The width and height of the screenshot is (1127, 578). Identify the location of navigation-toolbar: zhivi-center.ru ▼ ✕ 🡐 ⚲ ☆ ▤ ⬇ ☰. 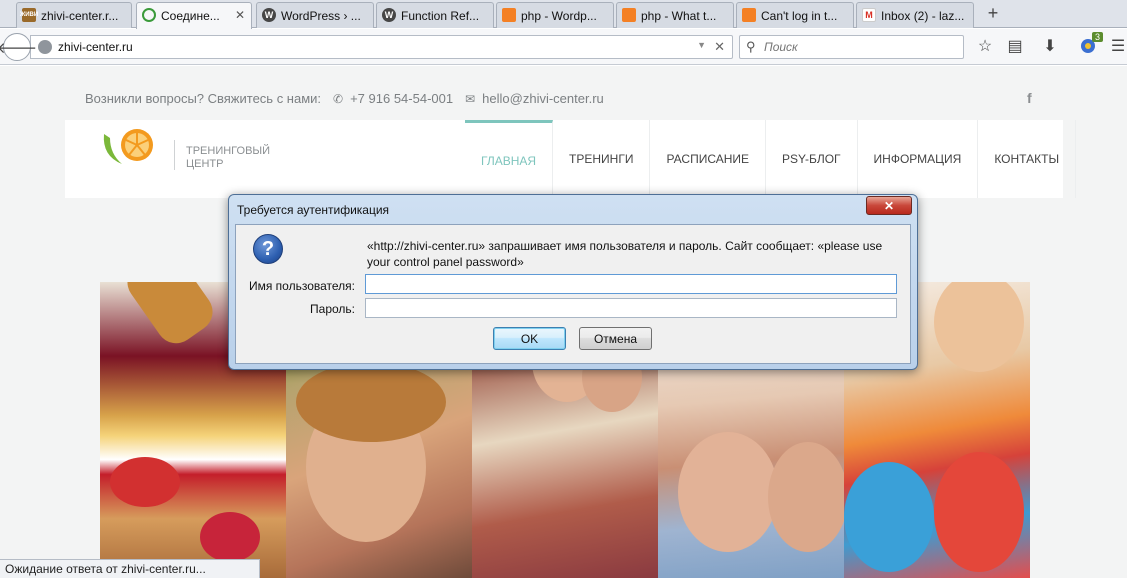
(563, 47).